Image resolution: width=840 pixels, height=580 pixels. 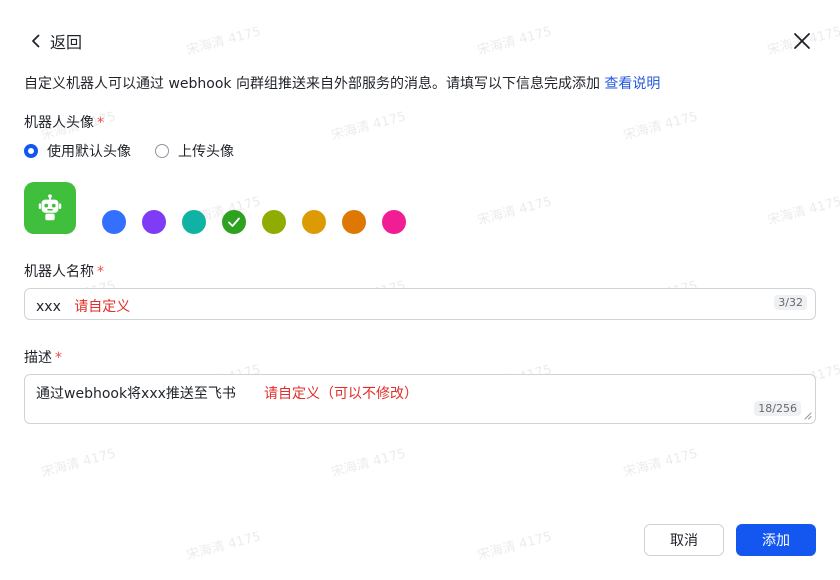 What do you see at coordinates (38, 358) in the screenshot?
I see `desc-label-text: 描述` at bounding box center [38, 358].